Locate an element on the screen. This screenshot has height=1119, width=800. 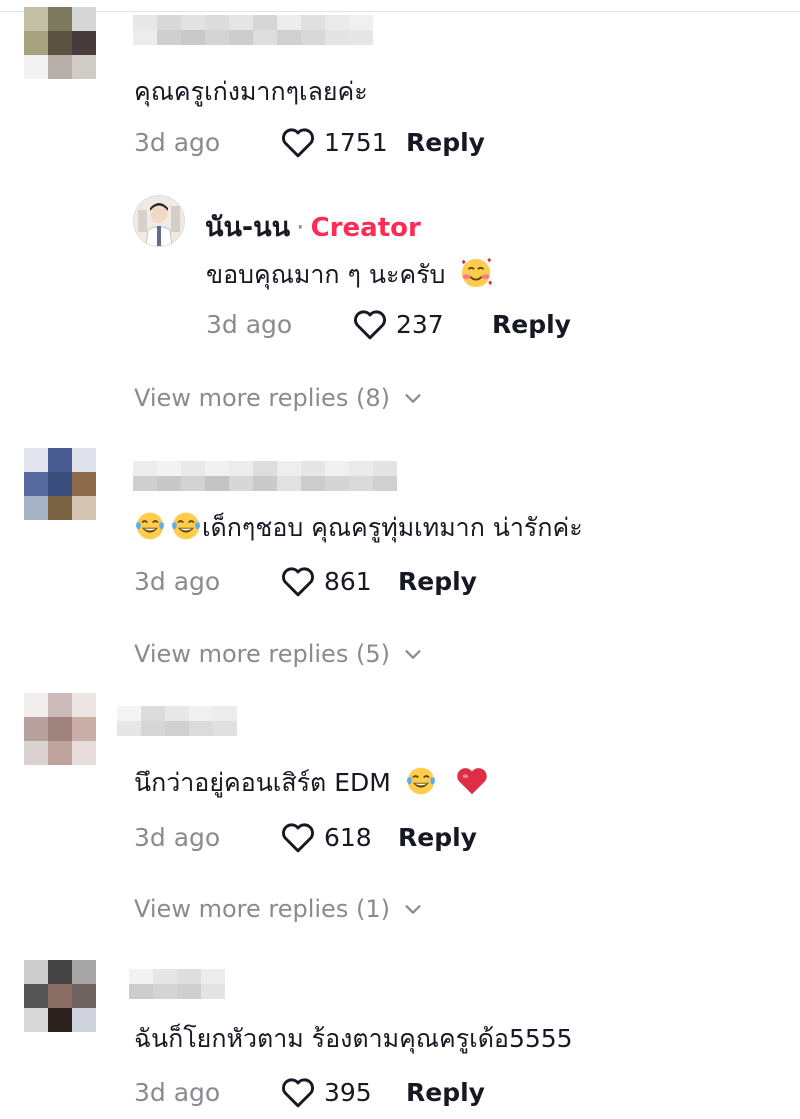
view-more-replies: View more replies (1) is located at coordinates (279, 909).